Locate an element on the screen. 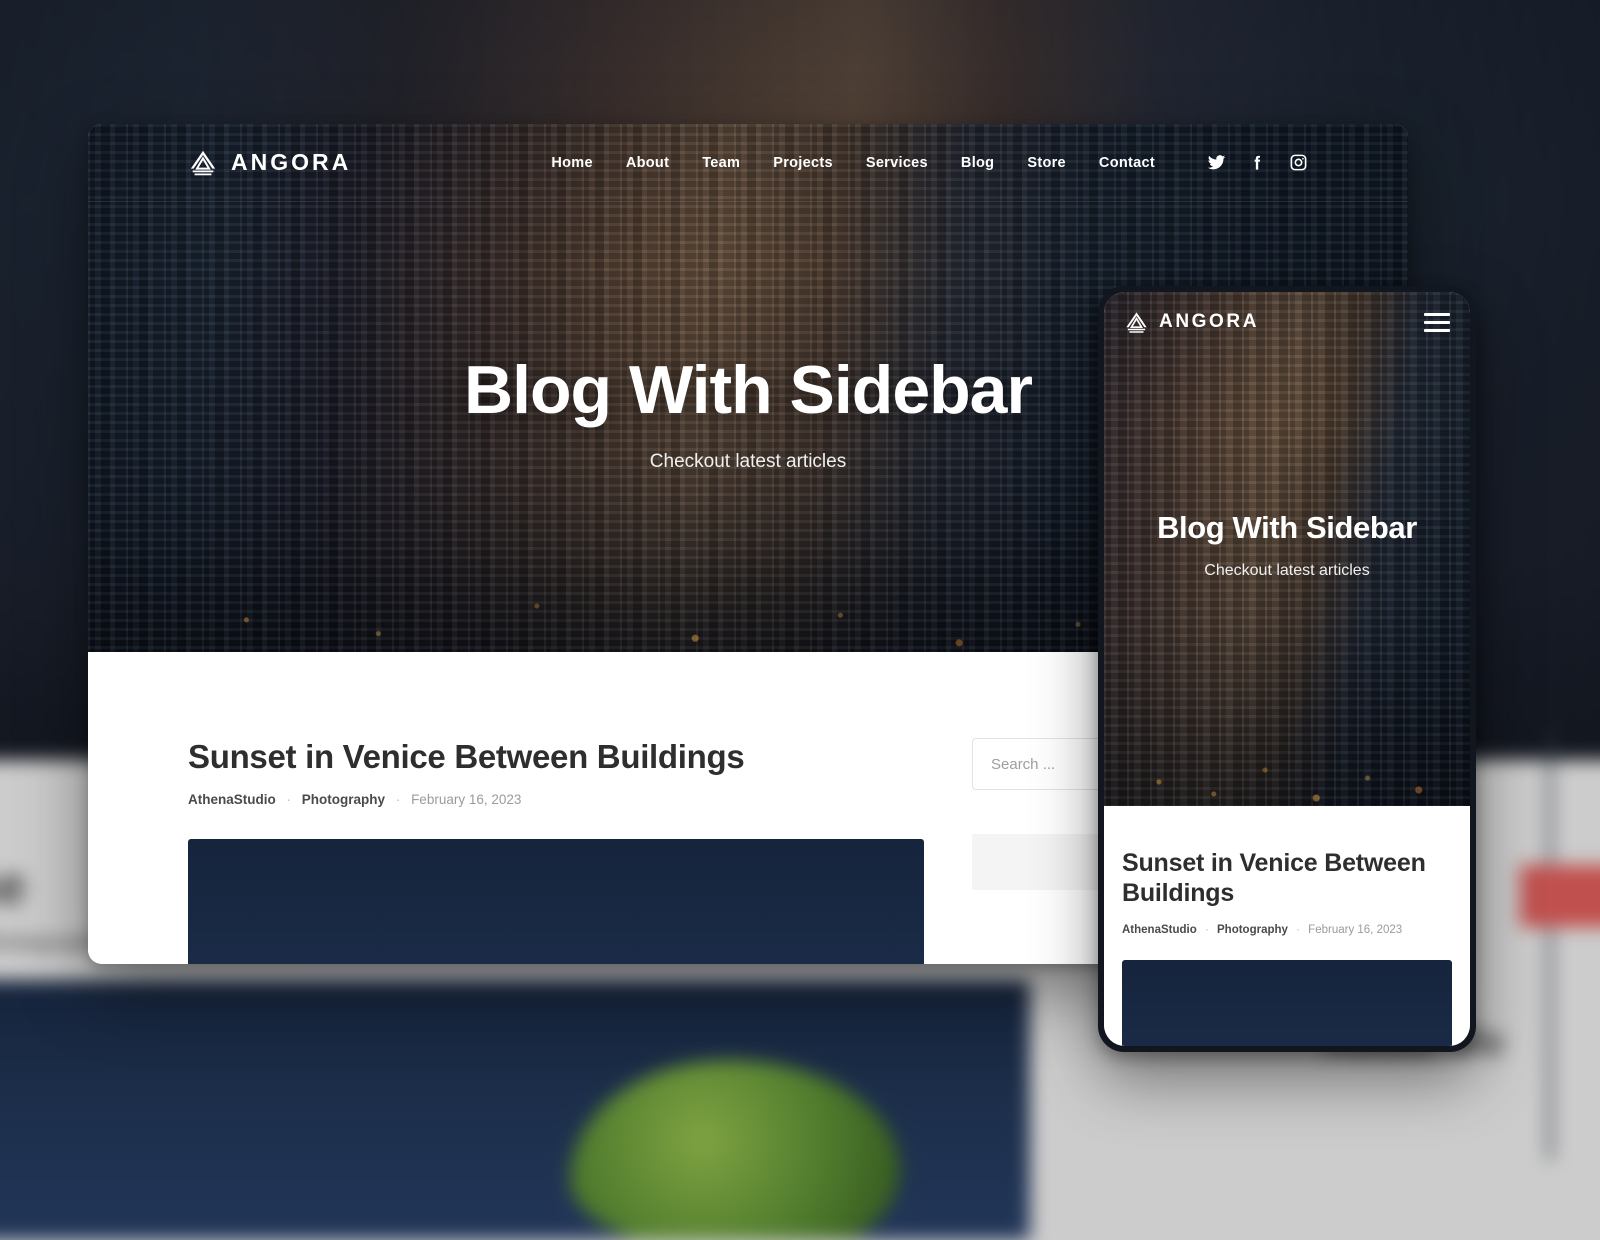 The image size is (1600, 1240). mobile-brand-logo: ANGORA is located at coordinates (1191, 322).